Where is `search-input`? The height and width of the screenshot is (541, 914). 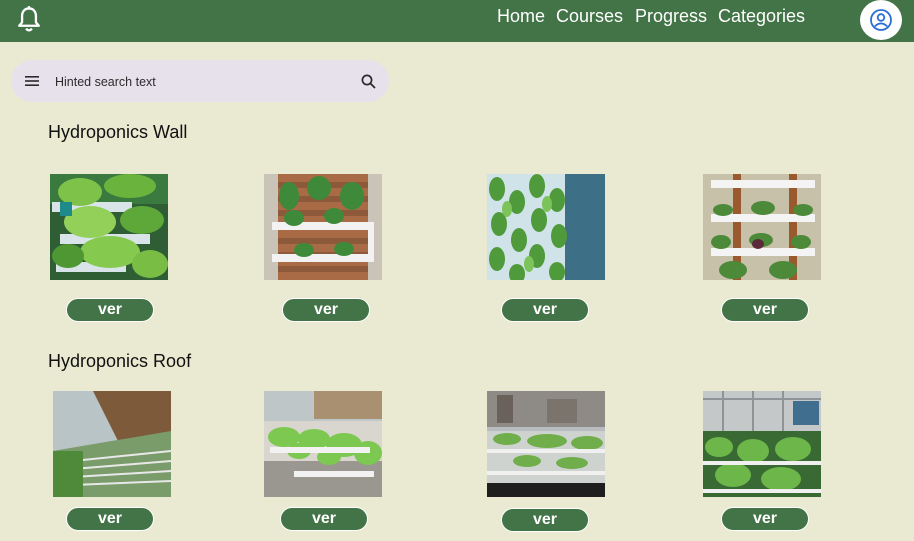
search-input is located at coordinates (200, 82).